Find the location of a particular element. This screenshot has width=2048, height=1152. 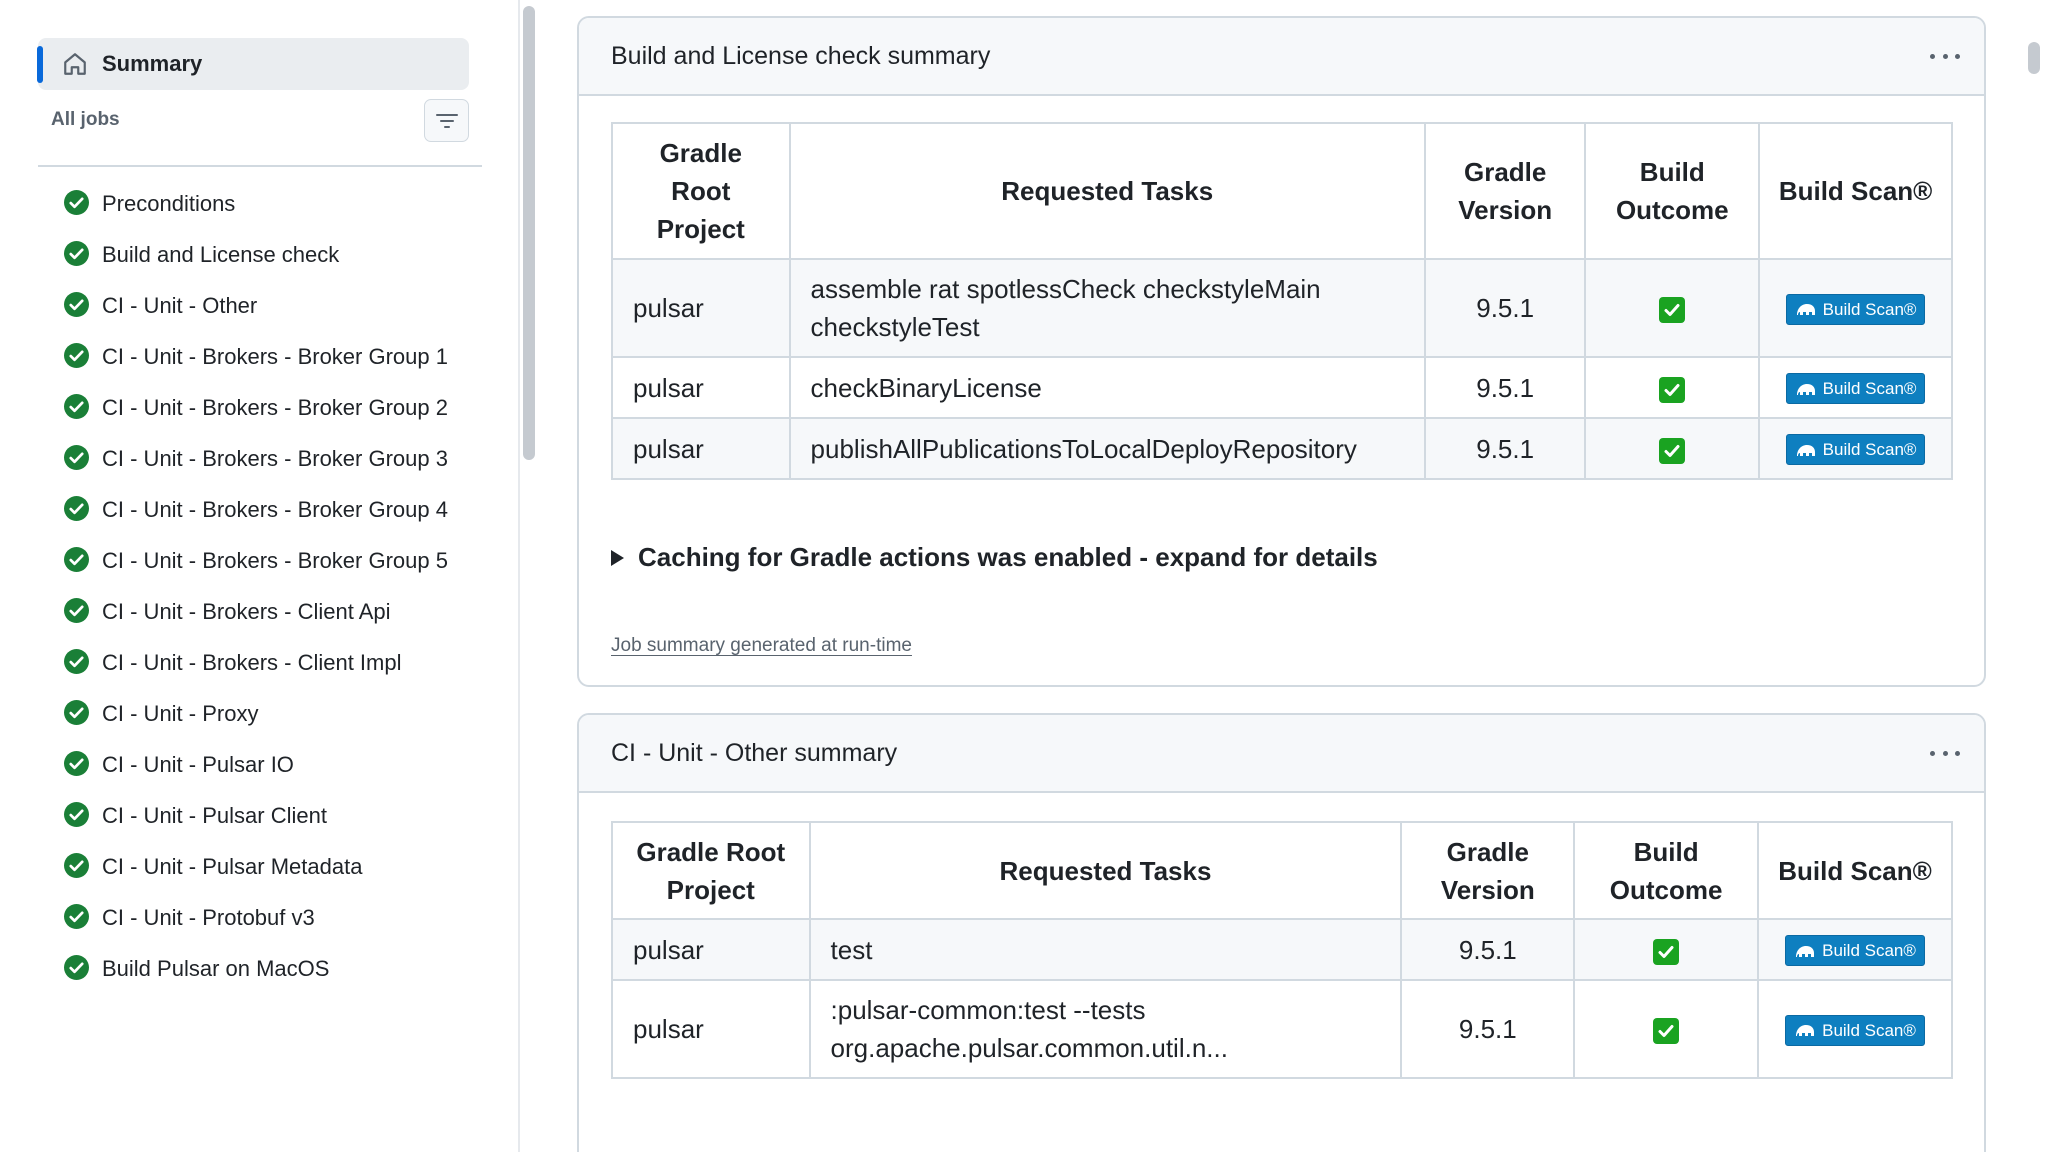

job-summary-generated-link: Job summary generated at run-time is located at coordinates (761, 646).